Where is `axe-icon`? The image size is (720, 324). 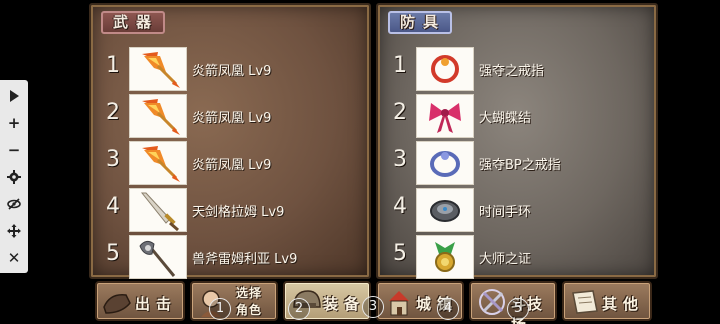 axe-icon is located at coordinates (158, 257).